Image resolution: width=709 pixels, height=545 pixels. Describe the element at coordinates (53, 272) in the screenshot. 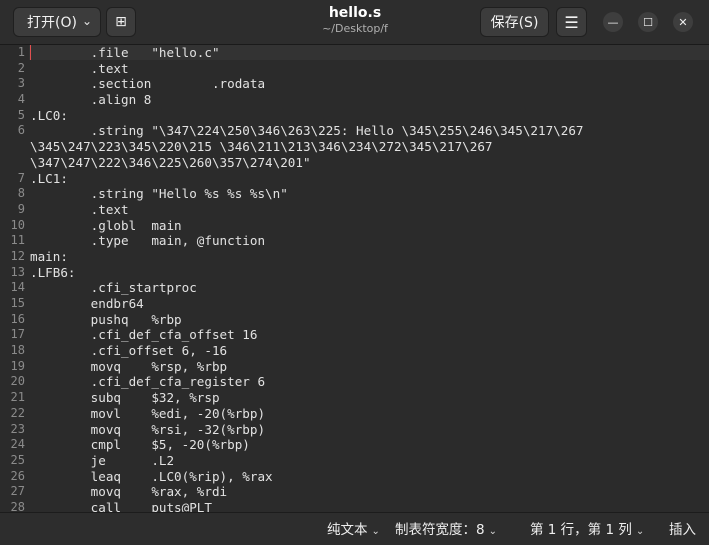

I see `line-text: .LFB6:` at that location.